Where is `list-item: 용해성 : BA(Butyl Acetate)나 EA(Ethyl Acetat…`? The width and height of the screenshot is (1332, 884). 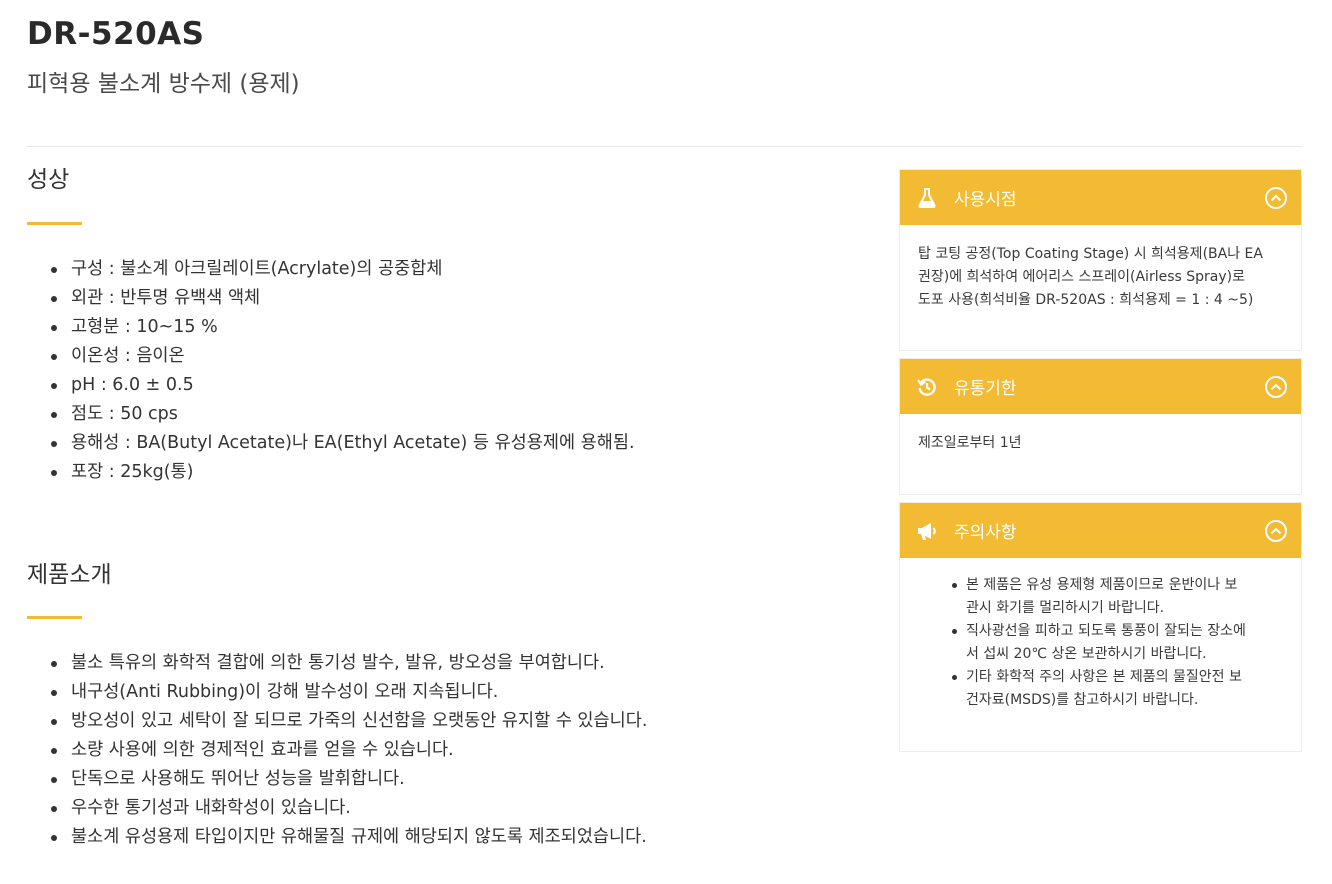 list-item: 용해성 : BA(Butyl Acetate)나 EA(Ethyl Acetat… is located at coordinates (447, 443).